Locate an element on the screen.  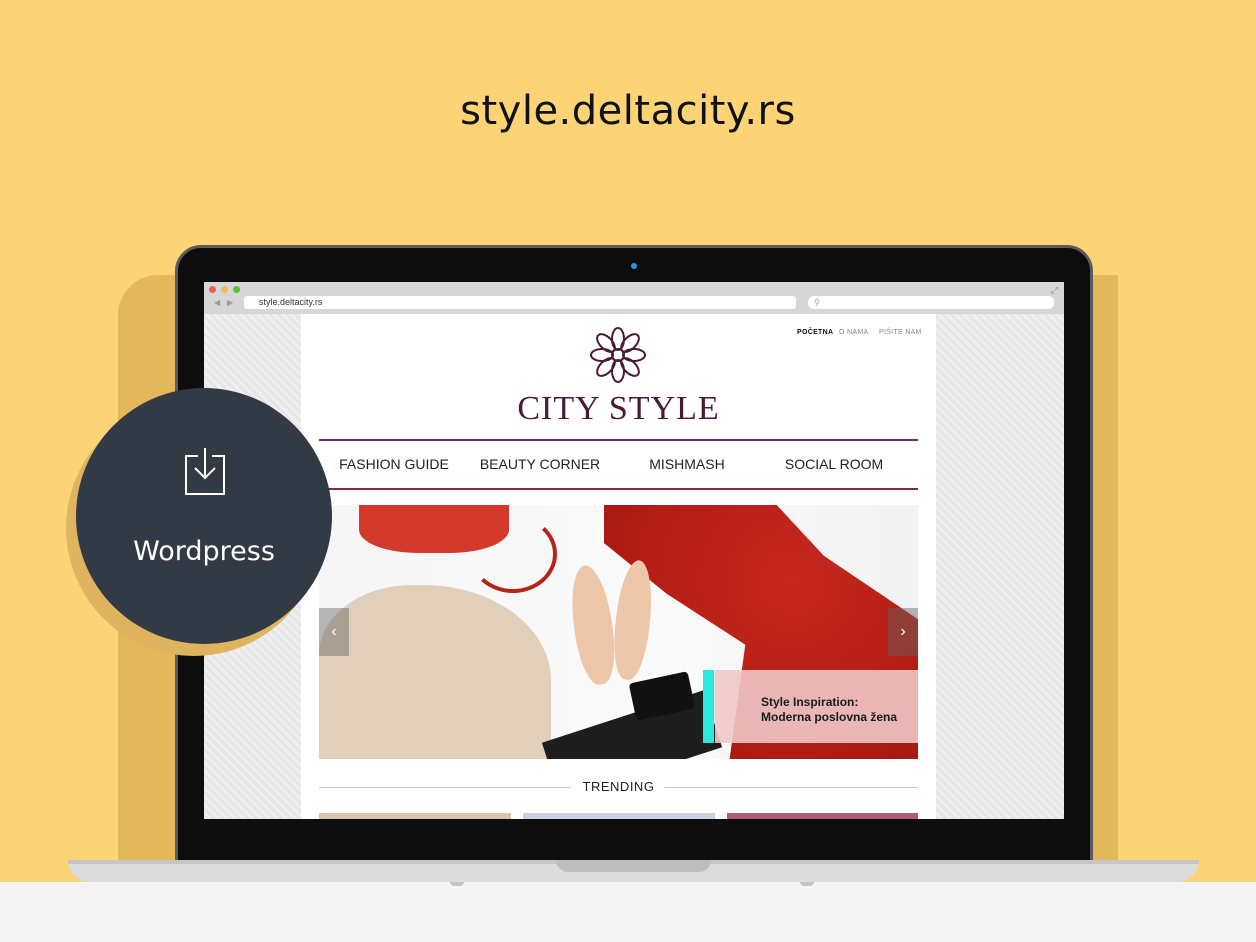
slide-caption-line1: Style Inspiration: is located at coordinates (810, 702).